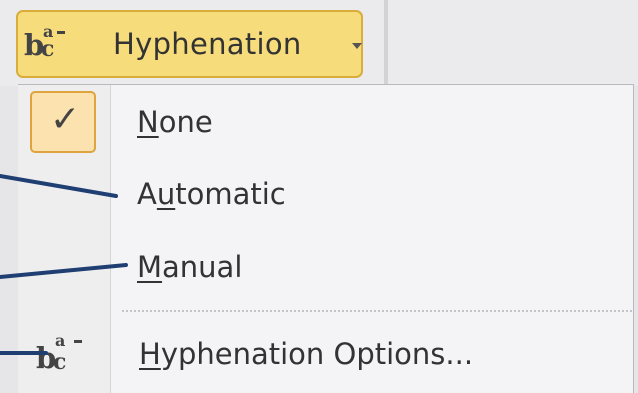 This screenshot has width=638, height=393. What do you see at coordinates (59, 186) in the screenshot?
I see `pointer-line-automatic` at bounding box center [59, 186].